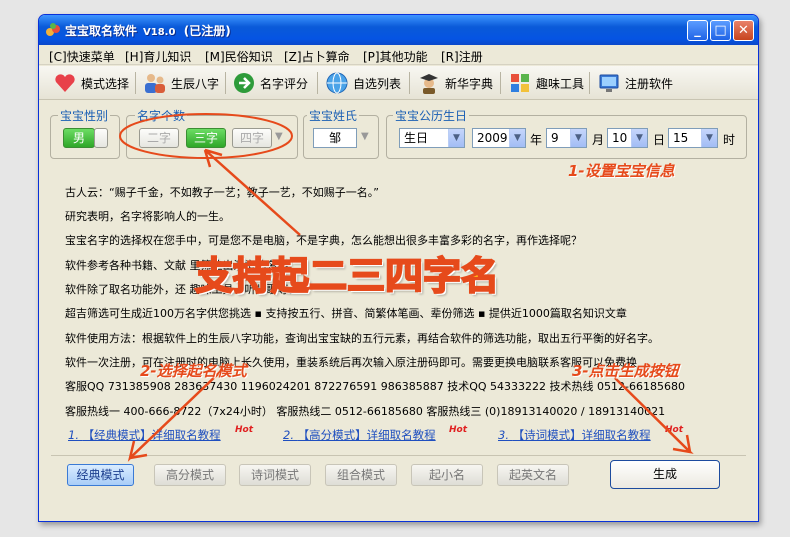 The height and width of the screenshot is (537, 790). I want to click on name-length-three: 三字, so click(206, 138).